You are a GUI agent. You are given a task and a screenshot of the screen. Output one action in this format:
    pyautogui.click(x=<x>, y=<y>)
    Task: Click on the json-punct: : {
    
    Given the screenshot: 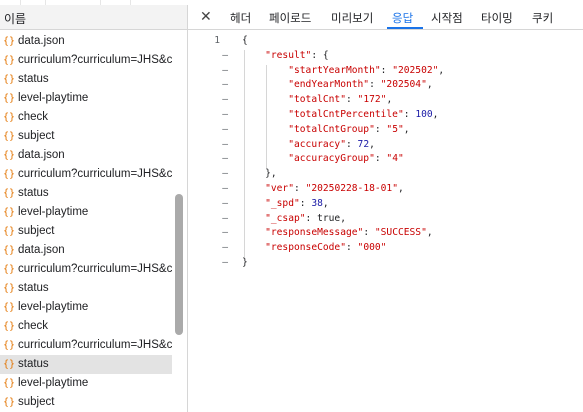 What is the action you would take?
    pyautogui.click(x=320, y=55)
    